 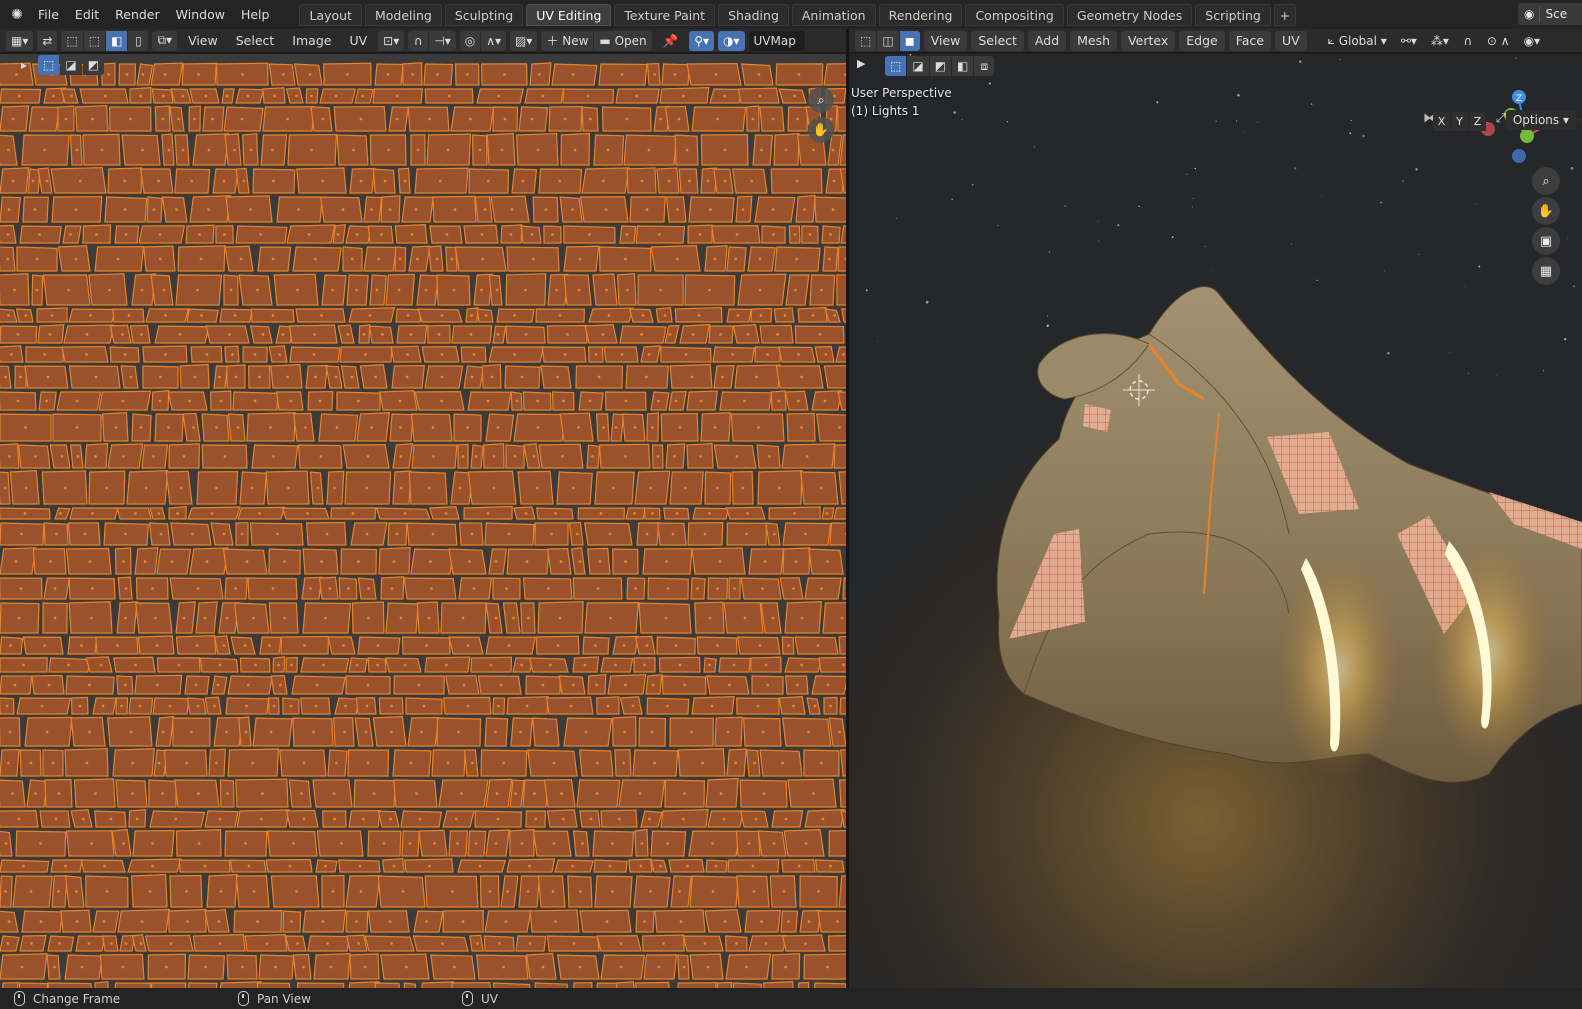 What do you see at coordinates (702, 40) in the screenshot?
I see `uv-sculpt-icon: ⚲▾` at bounding box center [702, 40].